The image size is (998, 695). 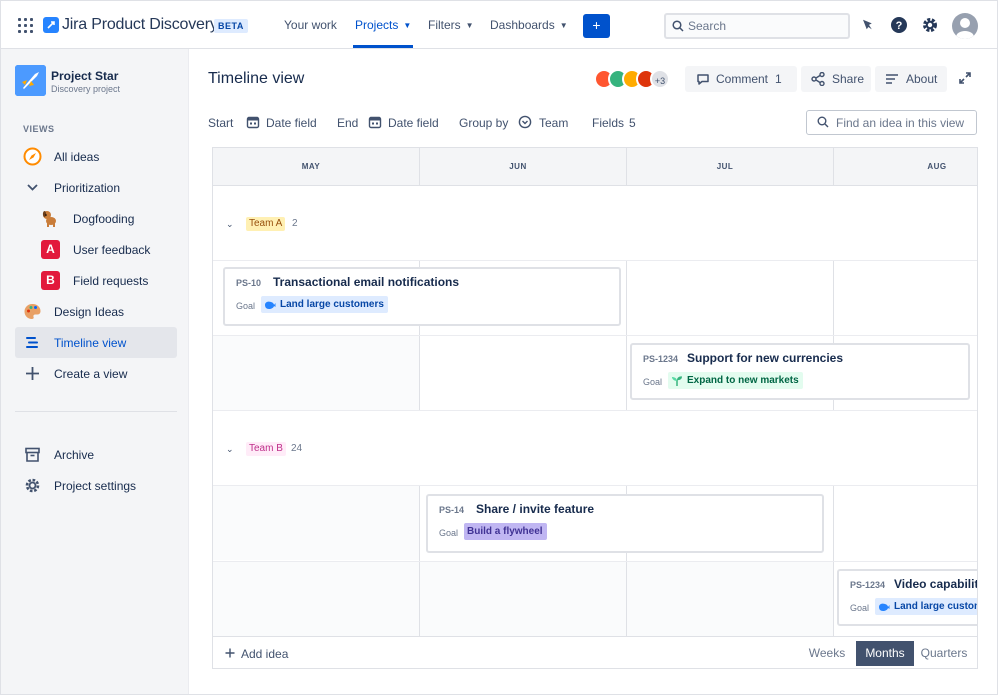 I want to click on sidebar-item-label: Prioritization, so click(x=87, y=188).